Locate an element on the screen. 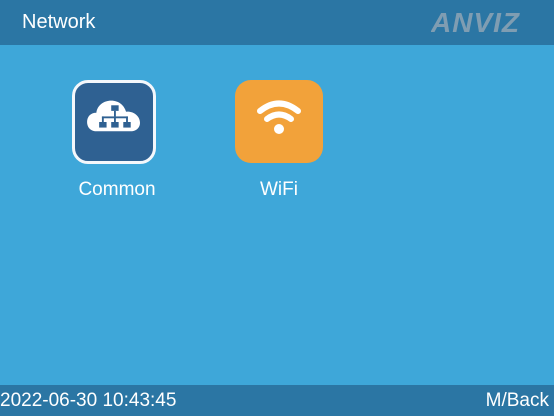 Image resolution: width=554 pixels, height=416 pixels. wifi-icon is located at coordinates (279, 117).